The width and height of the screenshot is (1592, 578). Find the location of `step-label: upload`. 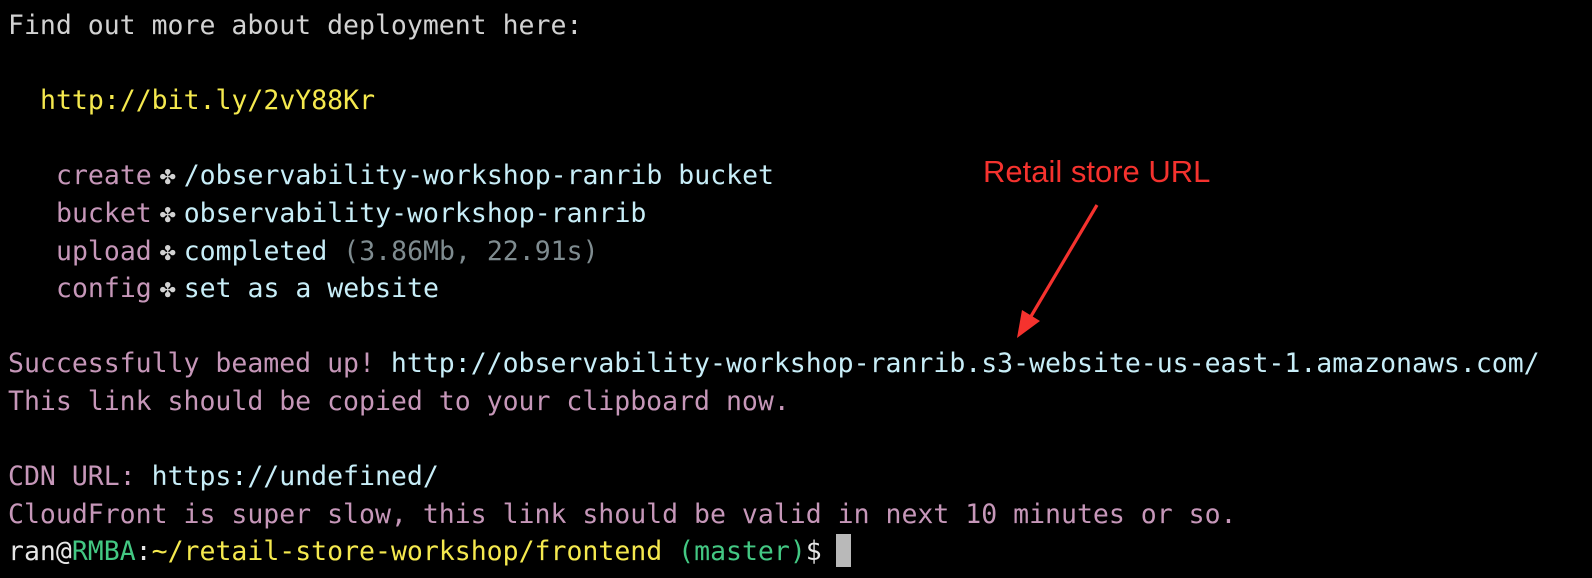

step-label: upload is located at coordinates (104, 251).